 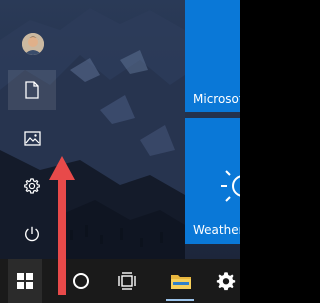 I want to click on task-view-button, so click(x=127, y=281).